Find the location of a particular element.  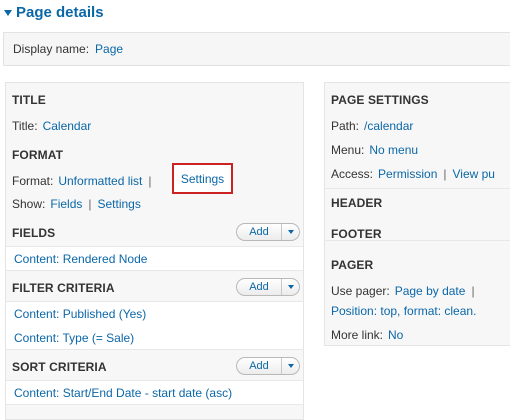

sort-add-dropdown is located at coordinates (290, 366).